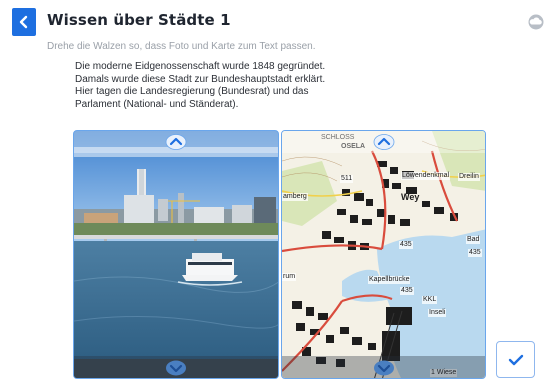  I want to click on map-label: 511, so click(347, 179).